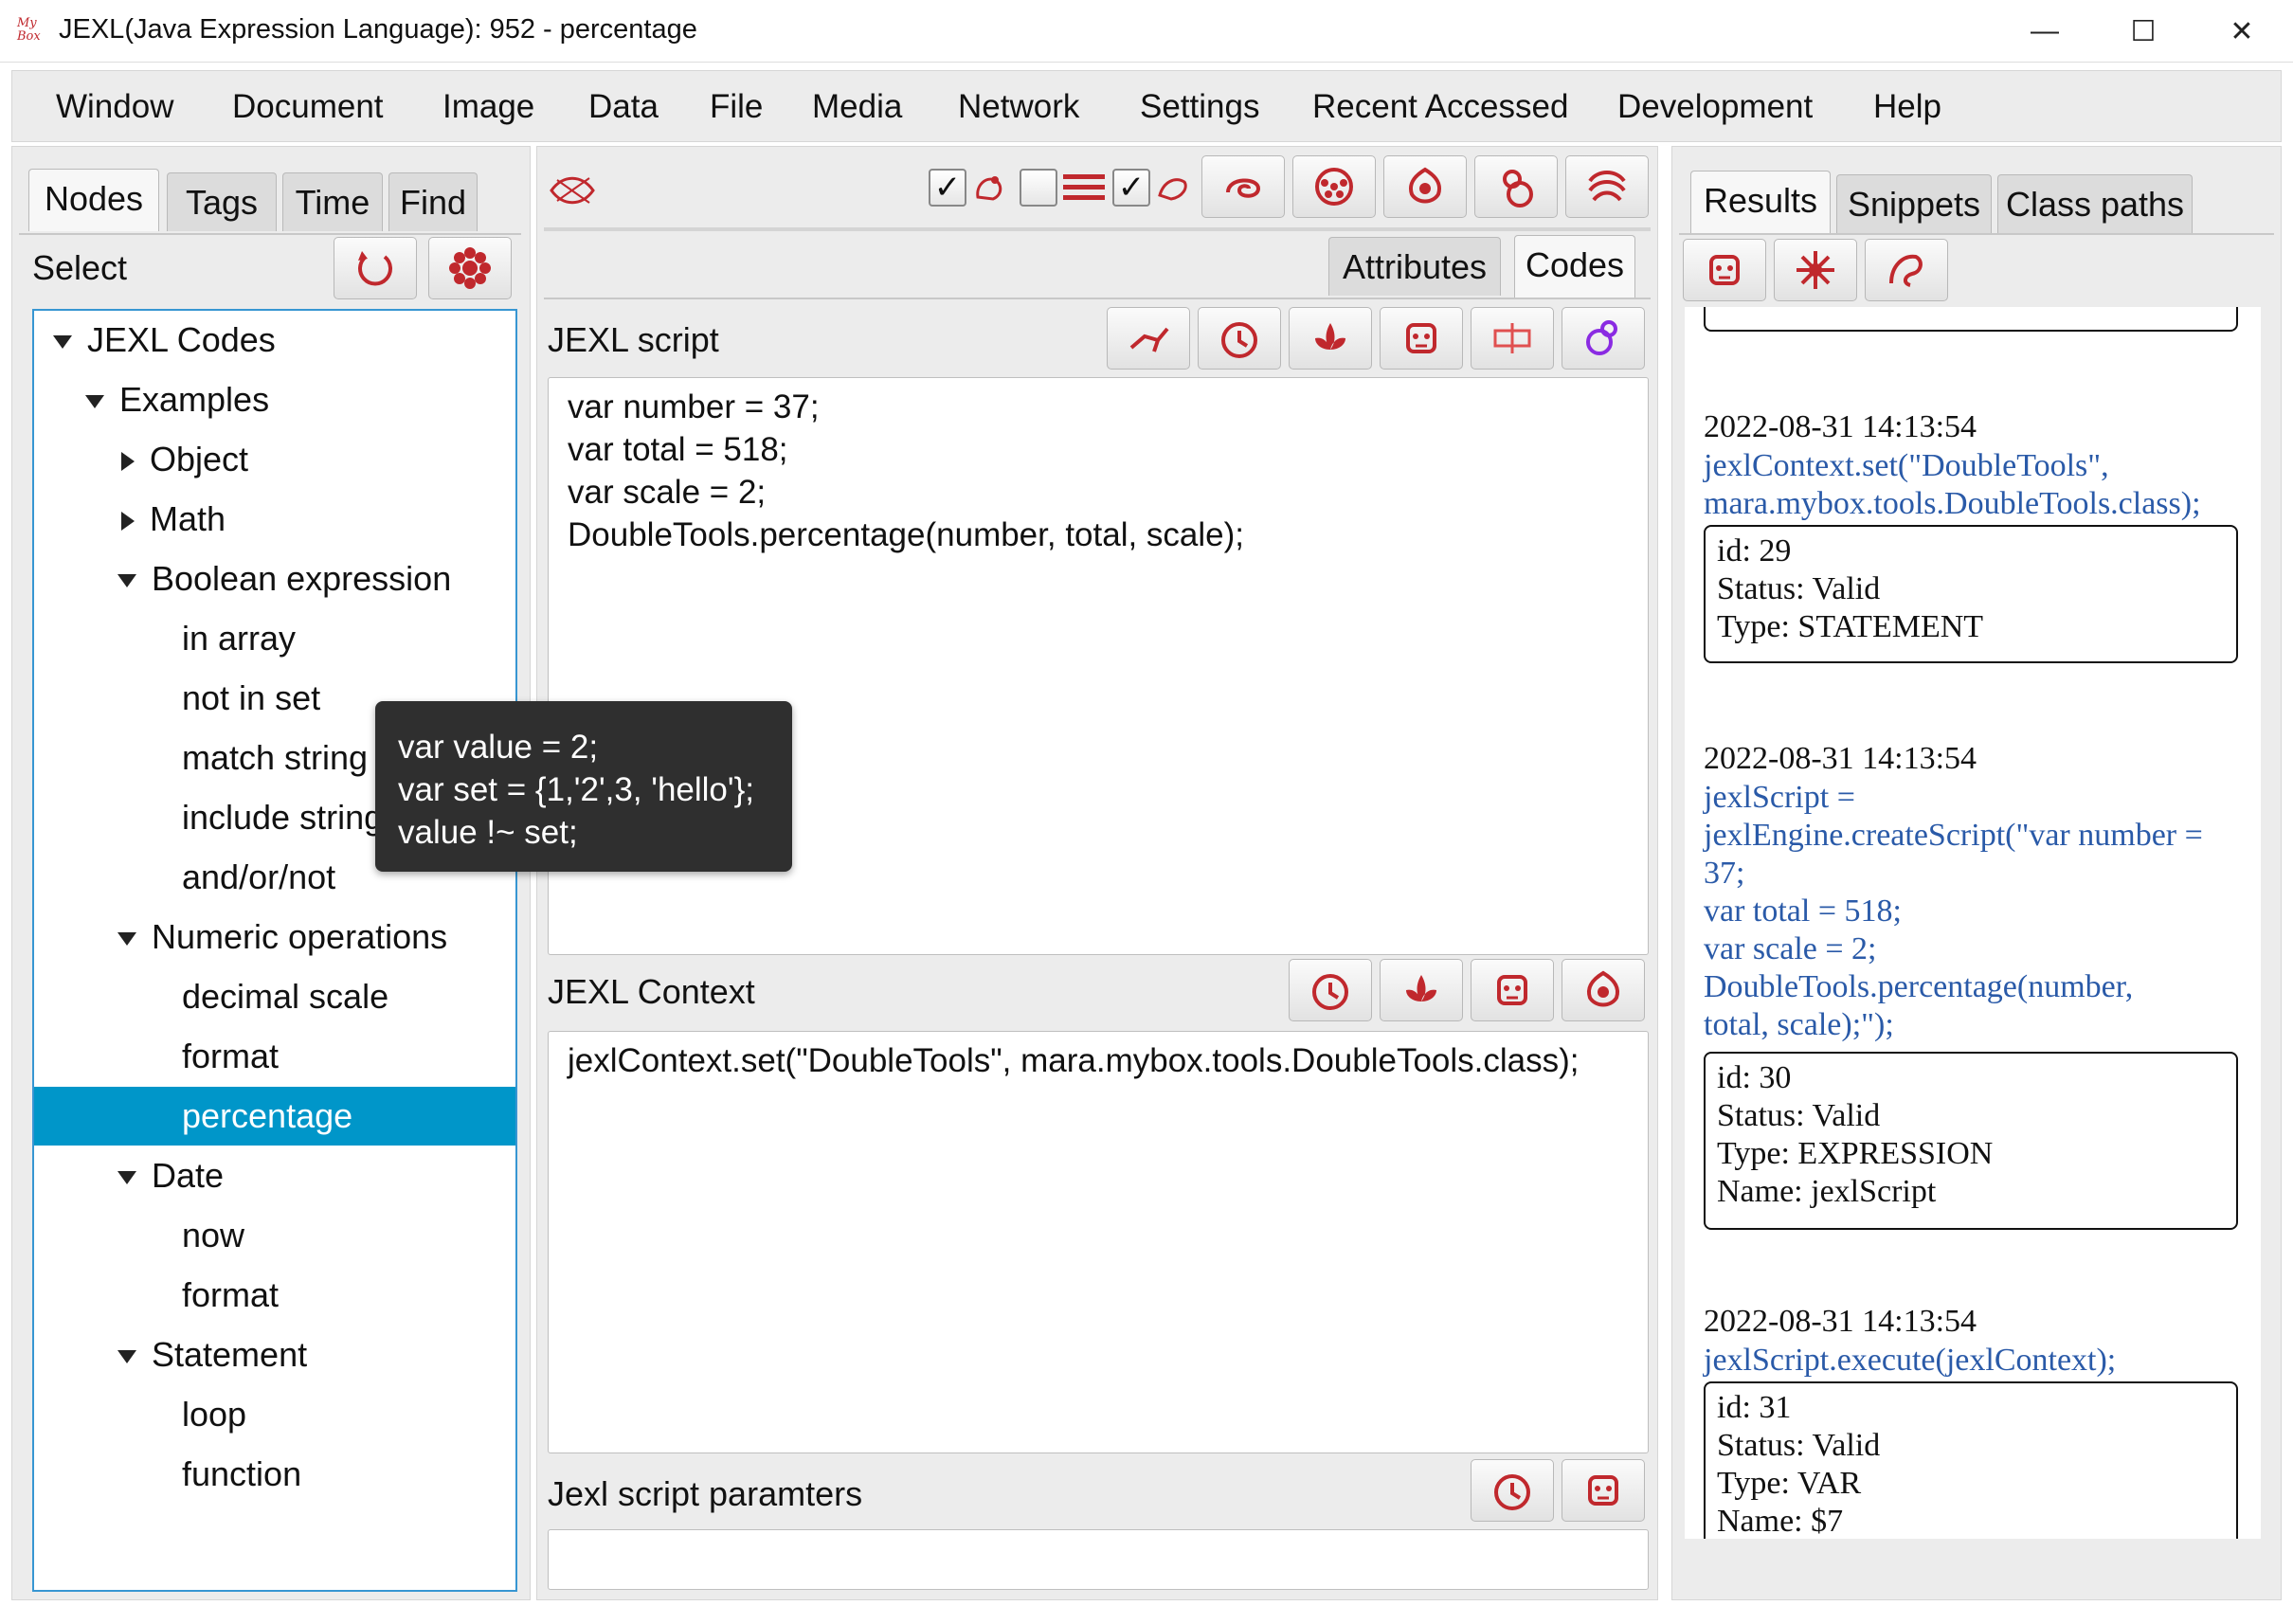  Describe the element at coordinates (2242, 31) in the screenshot. I see `close-button: ✕` at that location.